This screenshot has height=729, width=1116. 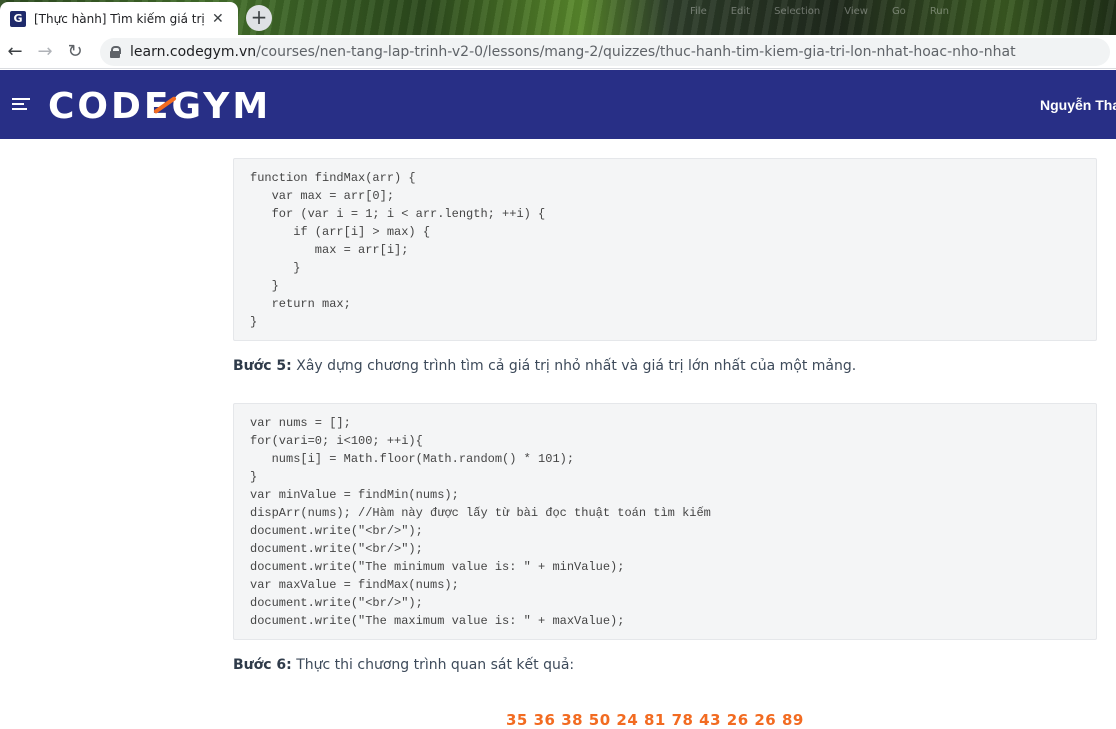 What do you see at coordinates (340, 232) in the screenshot?
I see `code-line: if (arr[i] > max) {` at bounding box center [340, 232].